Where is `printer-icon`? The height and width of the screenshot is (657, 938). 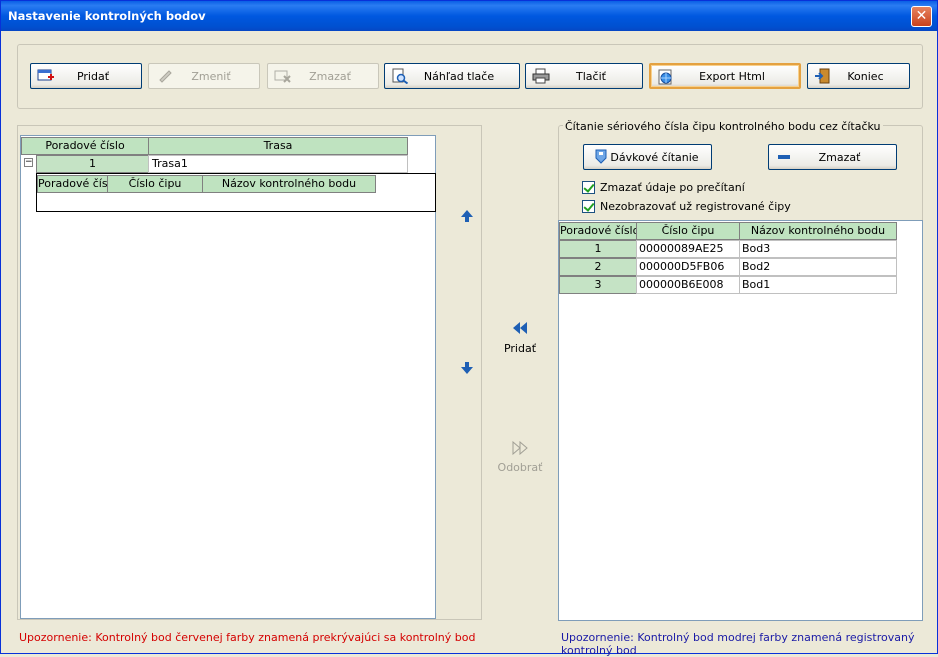
printer-icon is located at coordinates (541, 76).